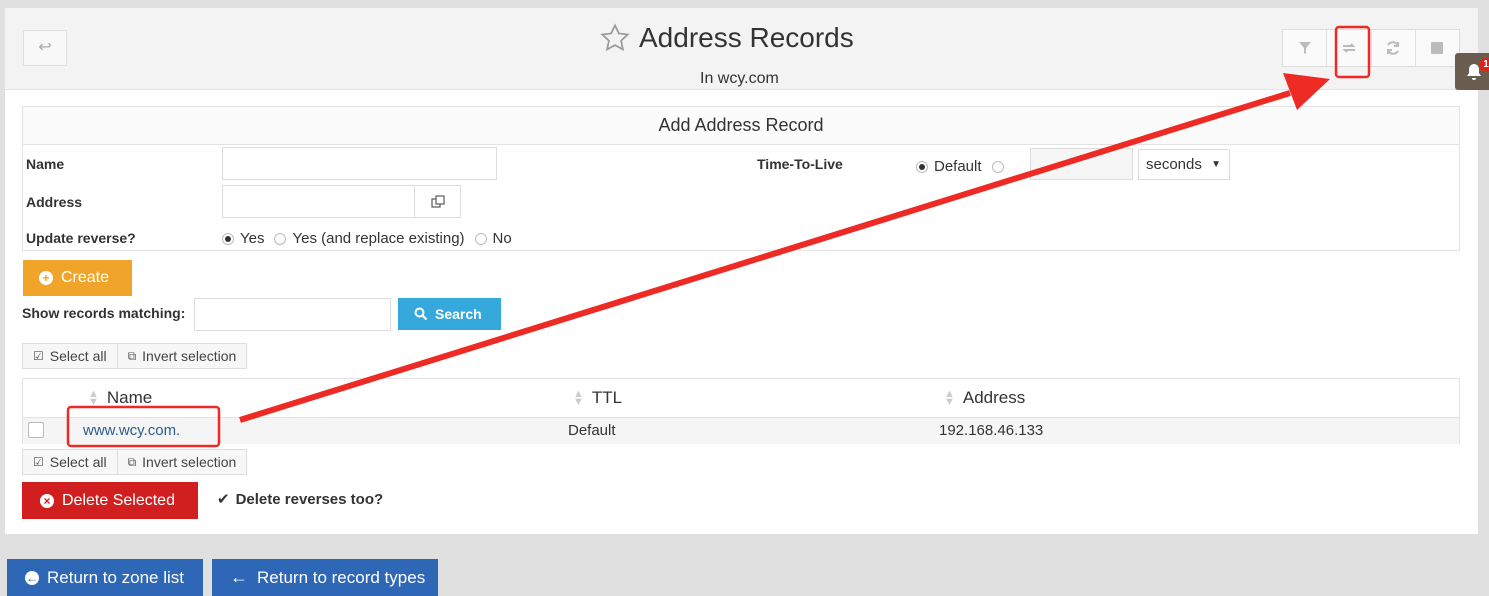  I want to click on record-name-link: www.wcy.com., so click(131, 430).